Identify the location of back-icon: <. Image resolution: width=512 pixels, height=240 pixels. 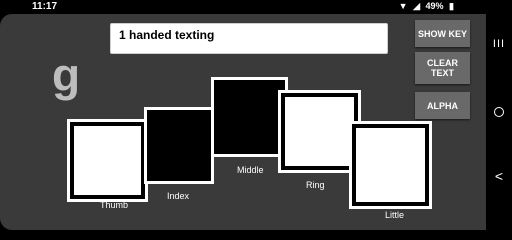
(499, 176).